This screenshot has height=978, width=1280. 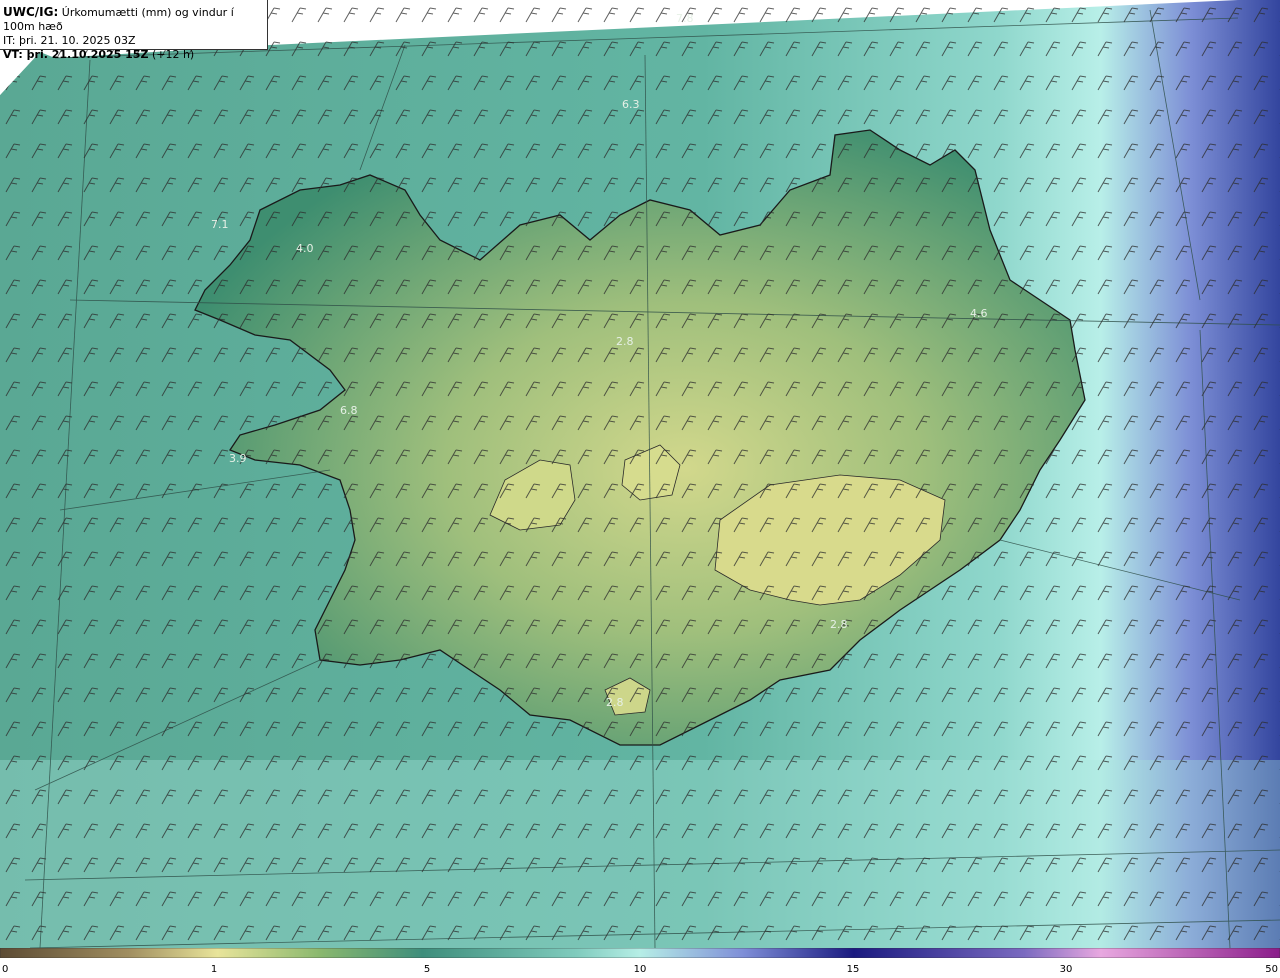 What do you see at coordinates (173, 54) in the screenshot?
I see `valid-time-offset: (+12 h)` at bounding box center [173, 54].